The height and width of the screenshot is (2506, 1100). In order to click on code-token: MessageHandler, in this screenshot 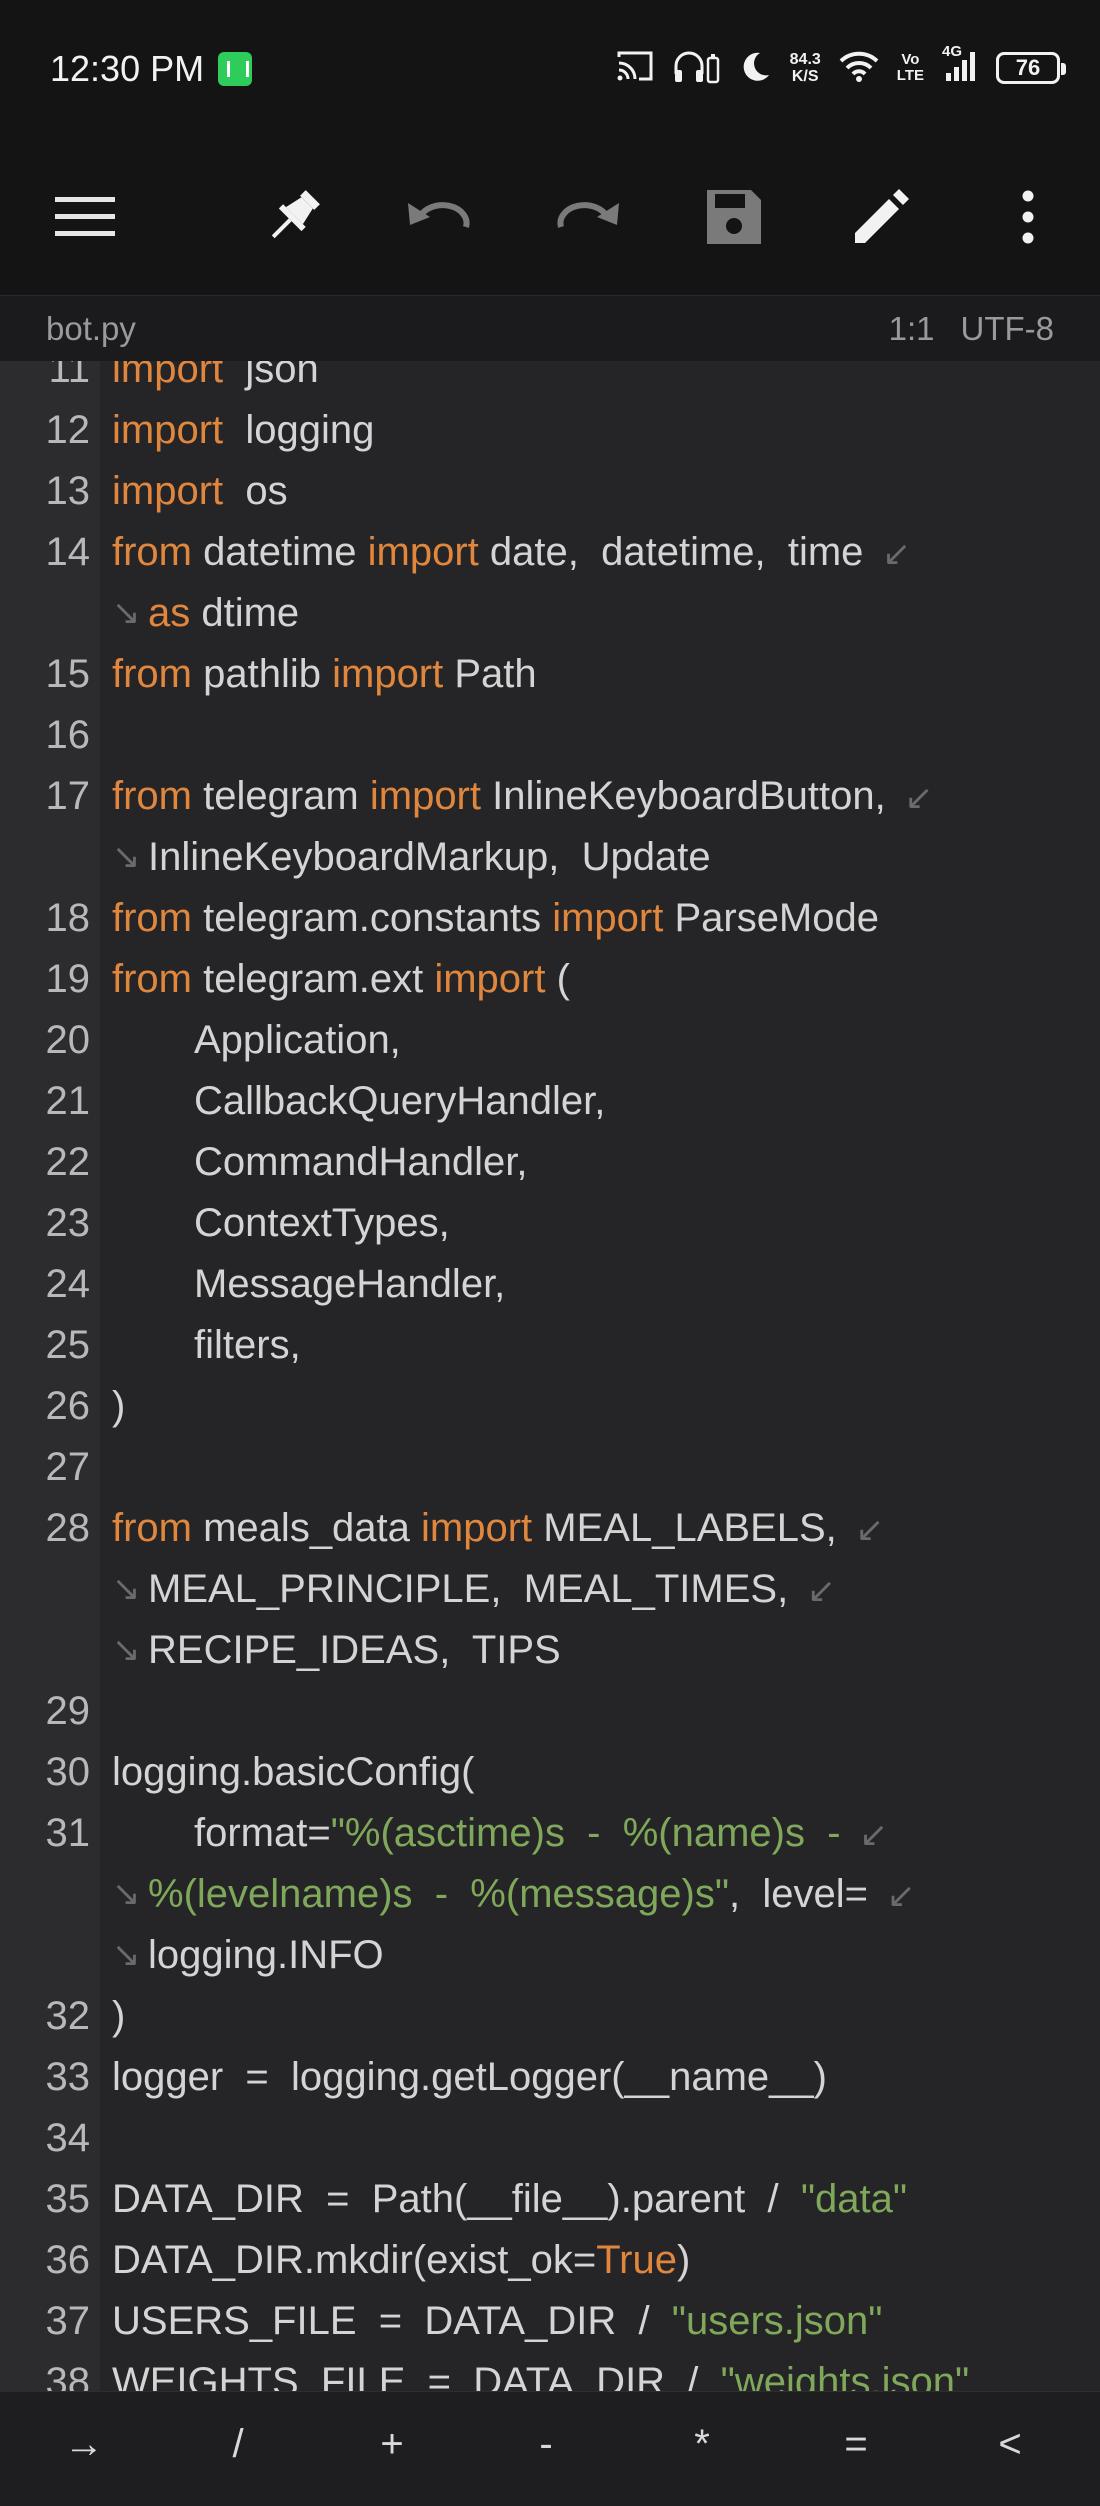, I will do `click(350, 1284)`.